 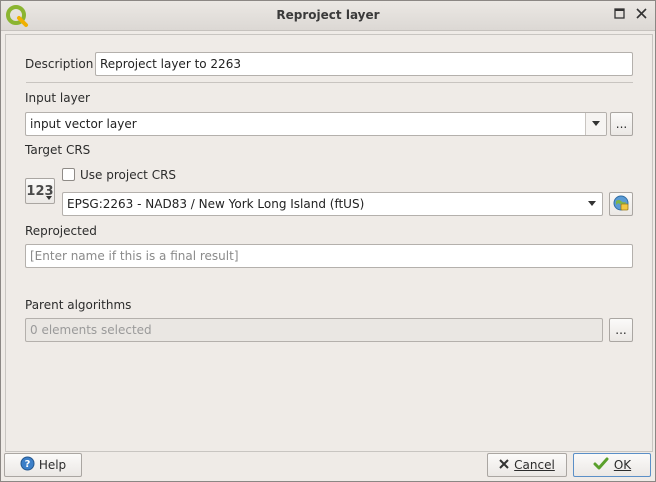 I want to click on description-label: Description, so click(x=59, y=64).